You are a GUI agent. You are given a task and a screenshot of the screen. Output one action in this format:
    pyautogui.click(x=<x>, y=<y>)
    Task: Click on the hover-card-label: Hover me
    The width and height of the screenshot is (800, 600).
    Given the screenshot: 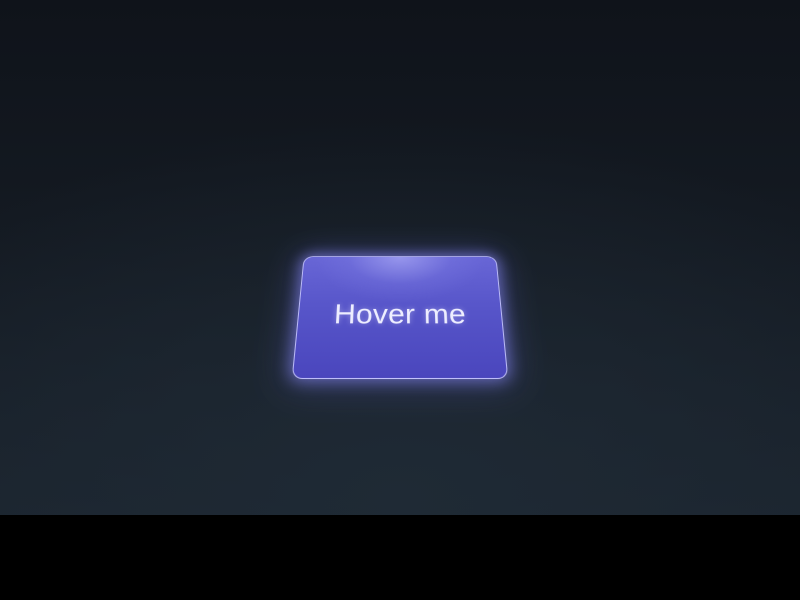 What is the action you would take?
    pyautogui.click(x=400, y=315)
    